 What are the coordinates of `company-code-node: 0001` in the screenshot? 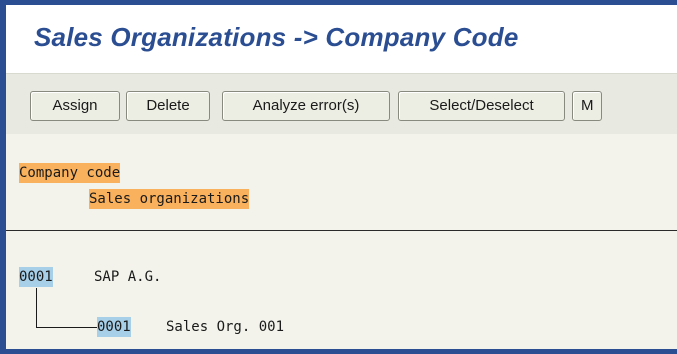 It's located at (36, 277).